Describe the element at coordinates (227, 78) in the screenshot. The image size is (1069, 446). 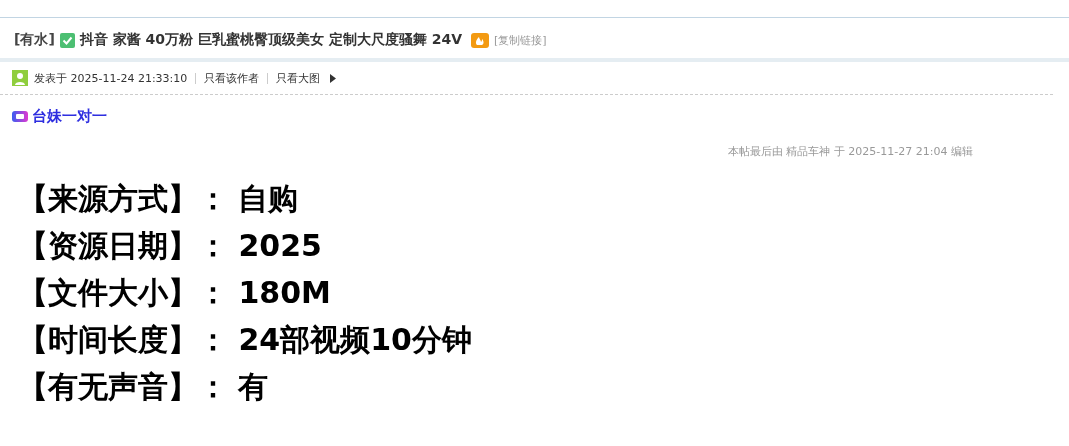
I see `filter-link: 只看该作者` at that location.